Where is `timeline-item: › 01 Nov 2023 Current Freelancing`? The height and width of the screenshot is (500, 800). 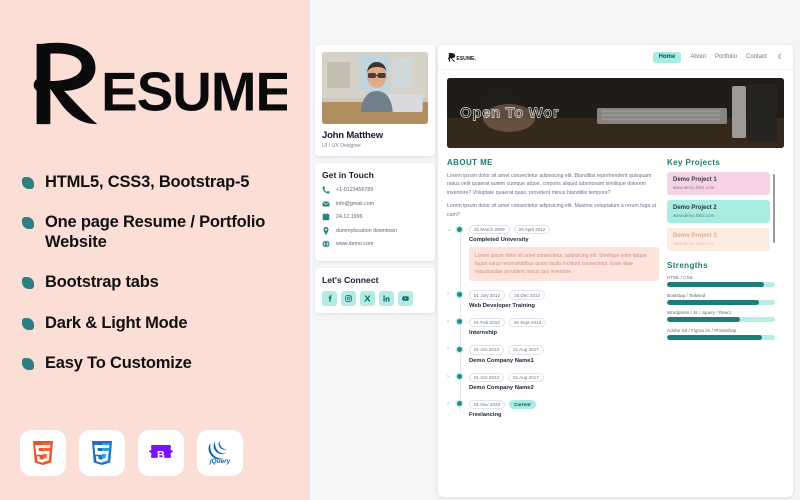
timeline-item: › 01 Nov 2023 Current Freelancing is located at coordinates (553, 408).